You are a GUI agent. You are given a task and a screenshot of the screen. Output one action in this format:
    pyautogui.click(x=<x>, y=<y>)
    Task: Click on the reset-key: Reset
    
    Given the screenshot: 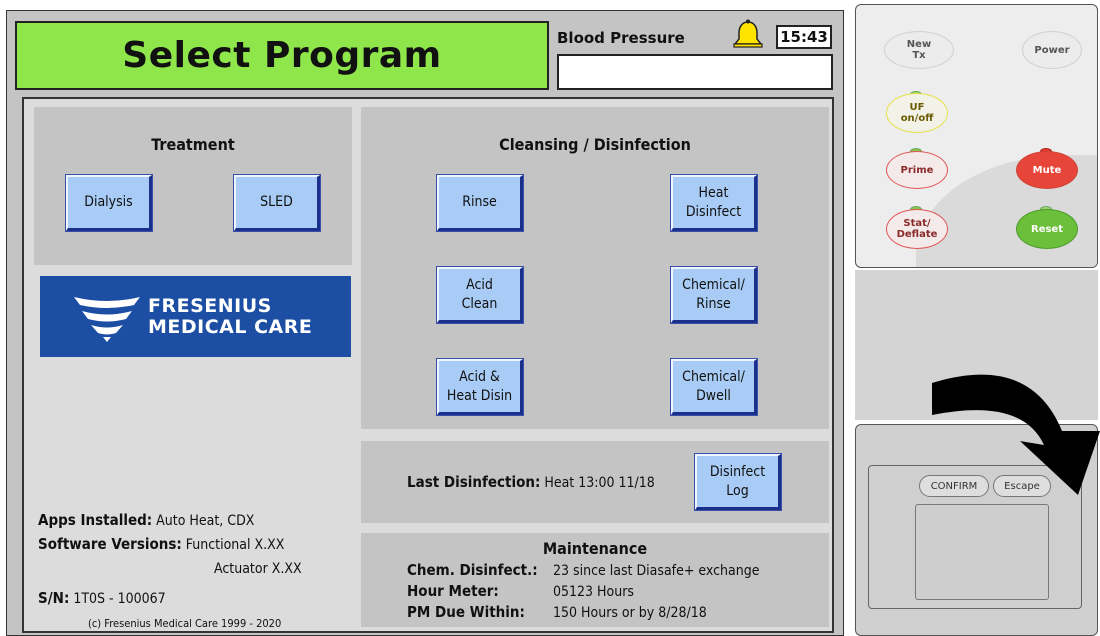 What is the action you would take?
    pyautogui.click(x=1047, y=229)
    